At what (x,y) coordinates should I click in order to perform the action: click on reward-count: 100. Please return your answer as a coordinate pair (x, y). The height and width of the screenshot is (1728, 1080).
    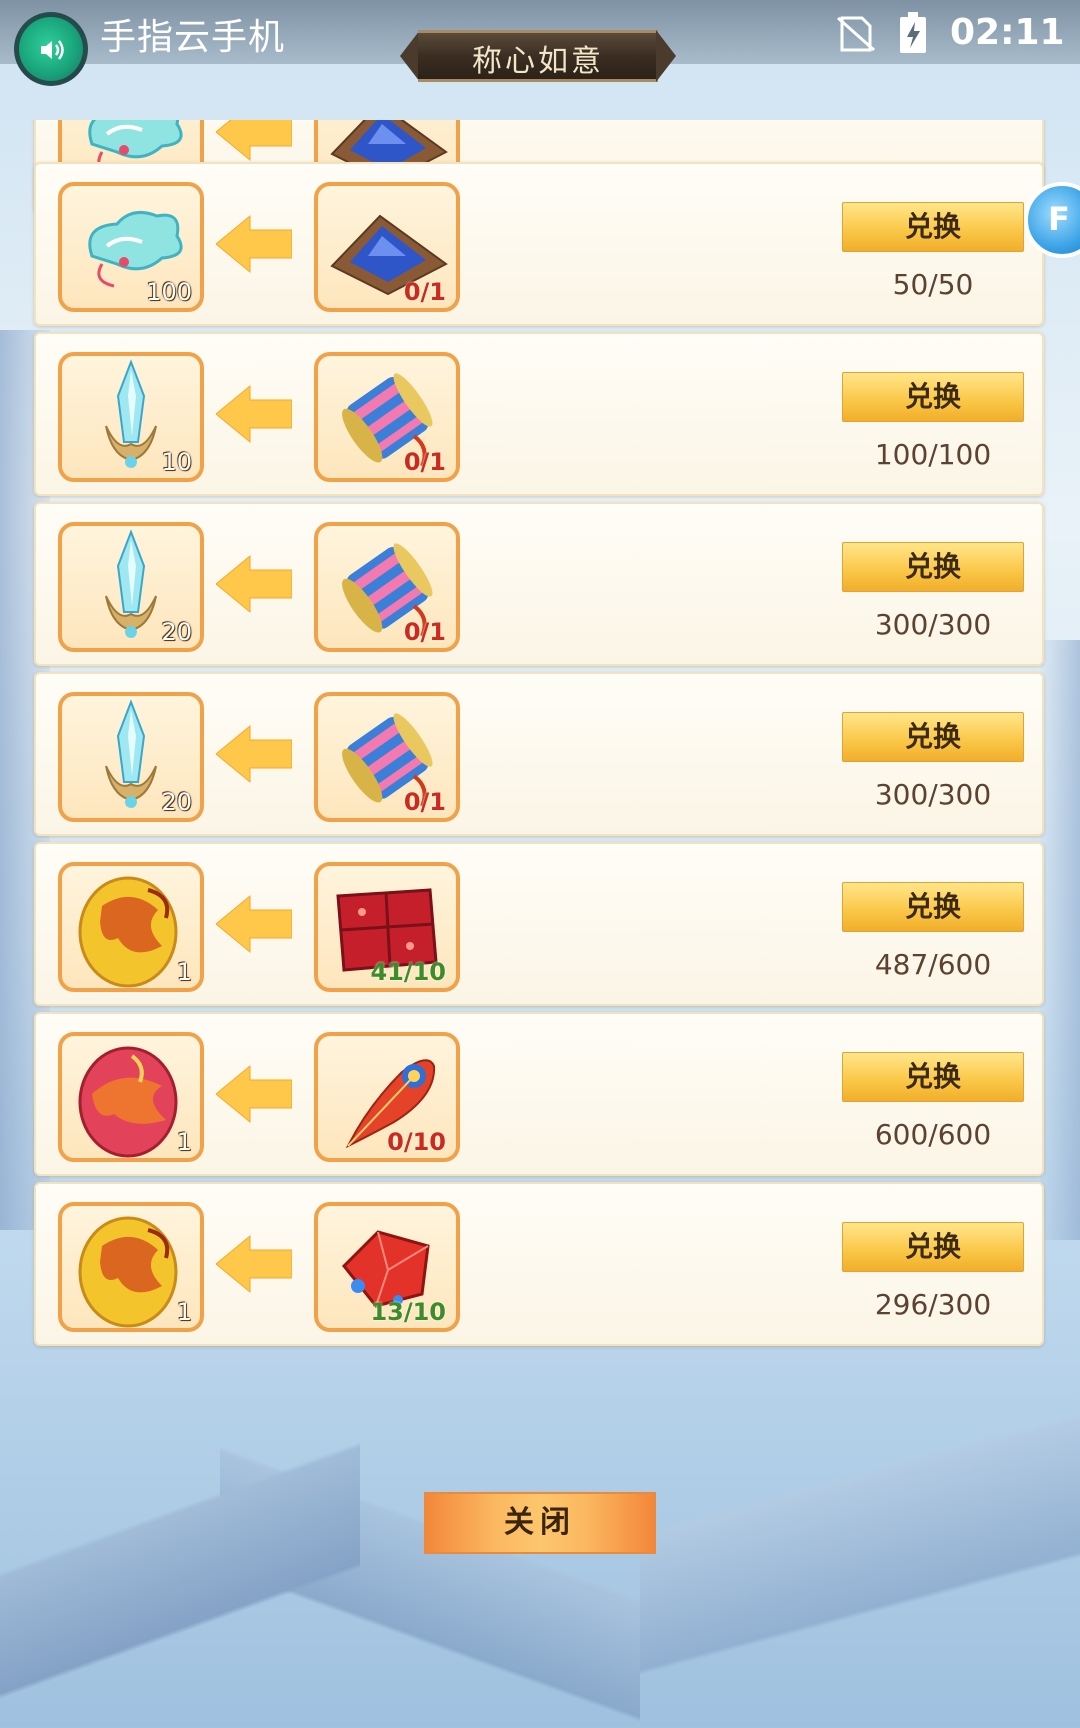
    Looking at the image, I should click on (169, 292).